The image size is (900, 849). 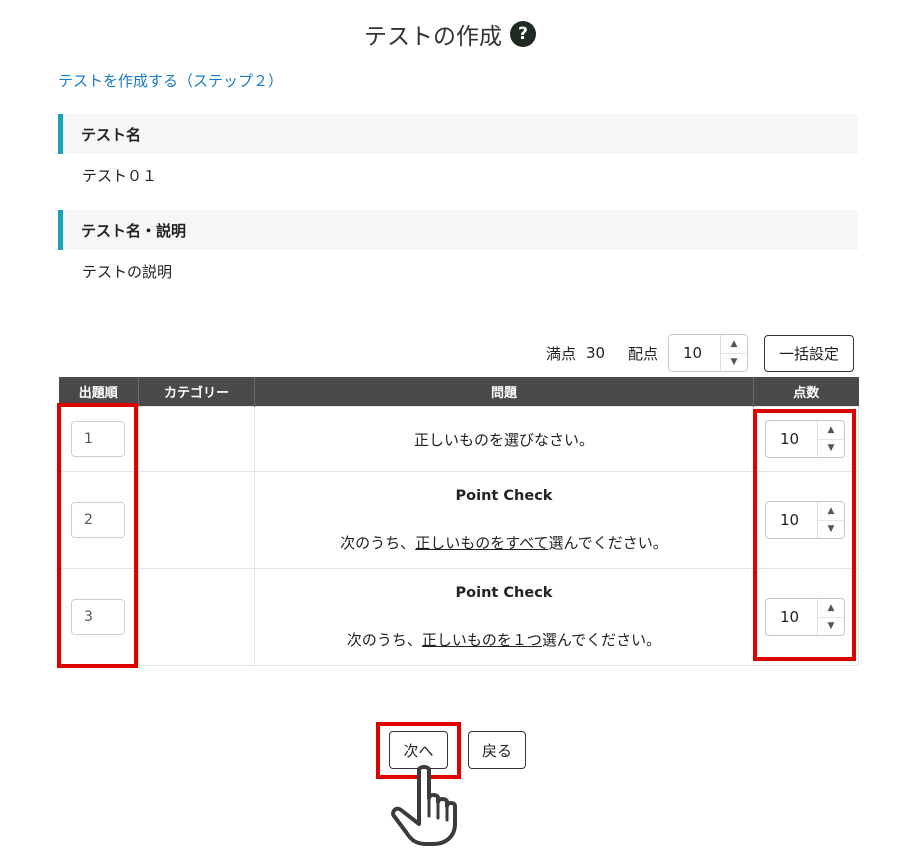 What do you see at coordinates (561, 353) in the screenshot?
I see `full-score-label: 満点` at bounding box center [561, 353].